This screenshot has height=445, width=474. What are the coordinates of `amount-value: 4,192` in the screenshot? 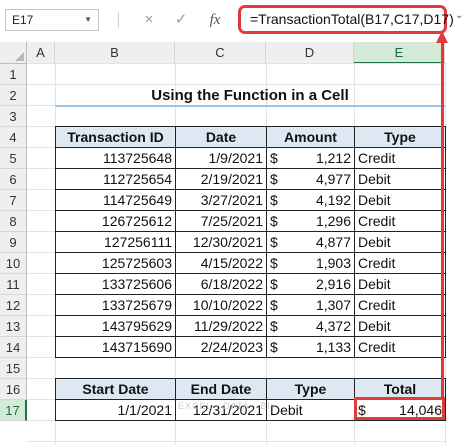 It's located at (333, 200).